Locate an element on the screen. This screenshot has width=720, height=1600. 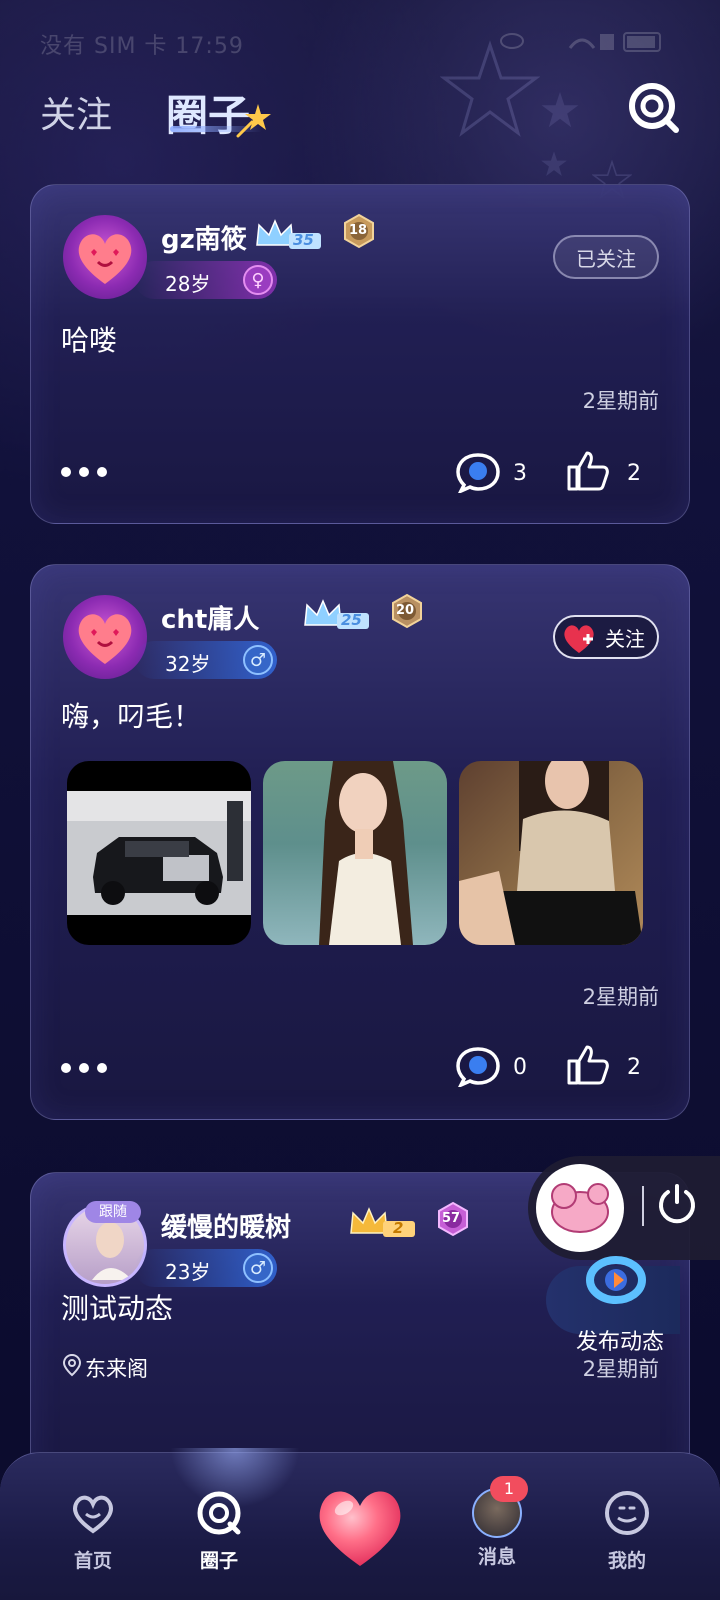
username: gz南筱 is located at coordinates (204, 237).